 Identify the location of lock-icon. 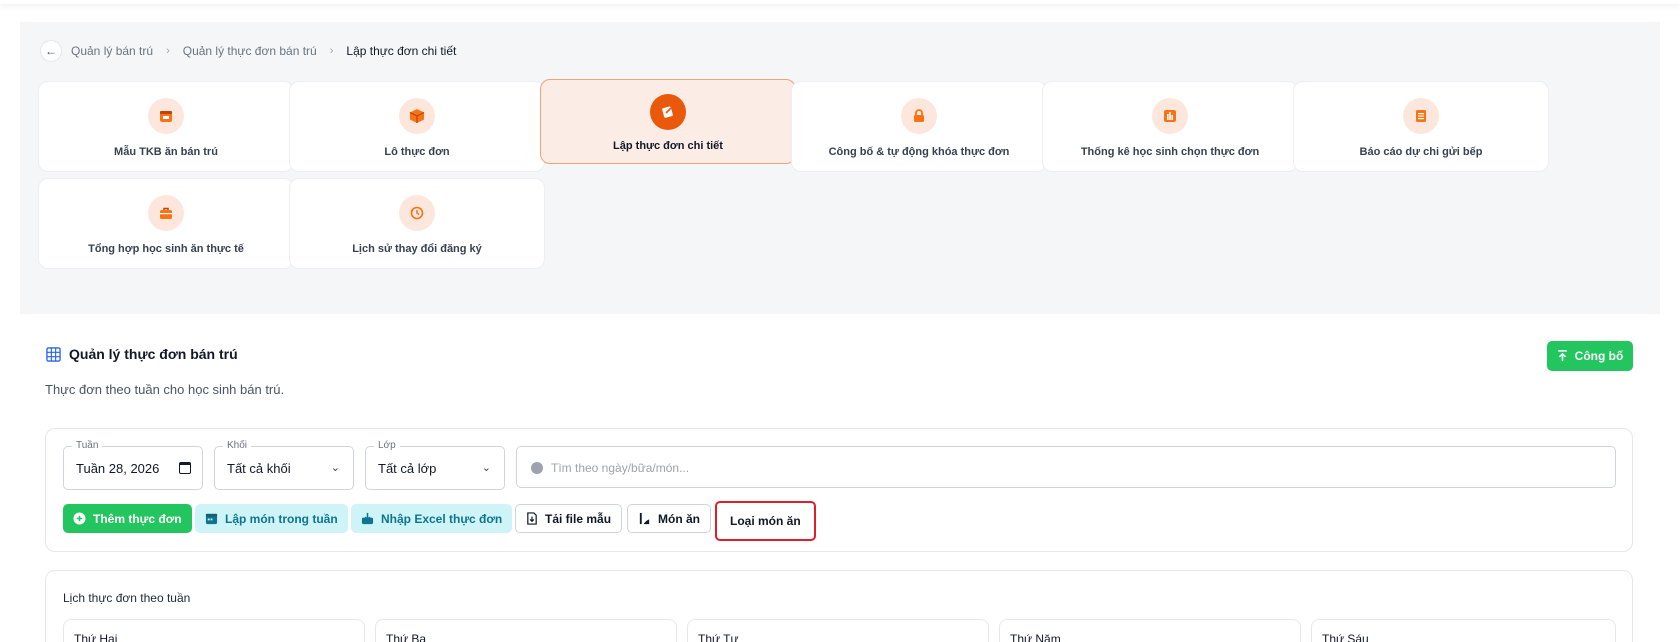
(919, 116).